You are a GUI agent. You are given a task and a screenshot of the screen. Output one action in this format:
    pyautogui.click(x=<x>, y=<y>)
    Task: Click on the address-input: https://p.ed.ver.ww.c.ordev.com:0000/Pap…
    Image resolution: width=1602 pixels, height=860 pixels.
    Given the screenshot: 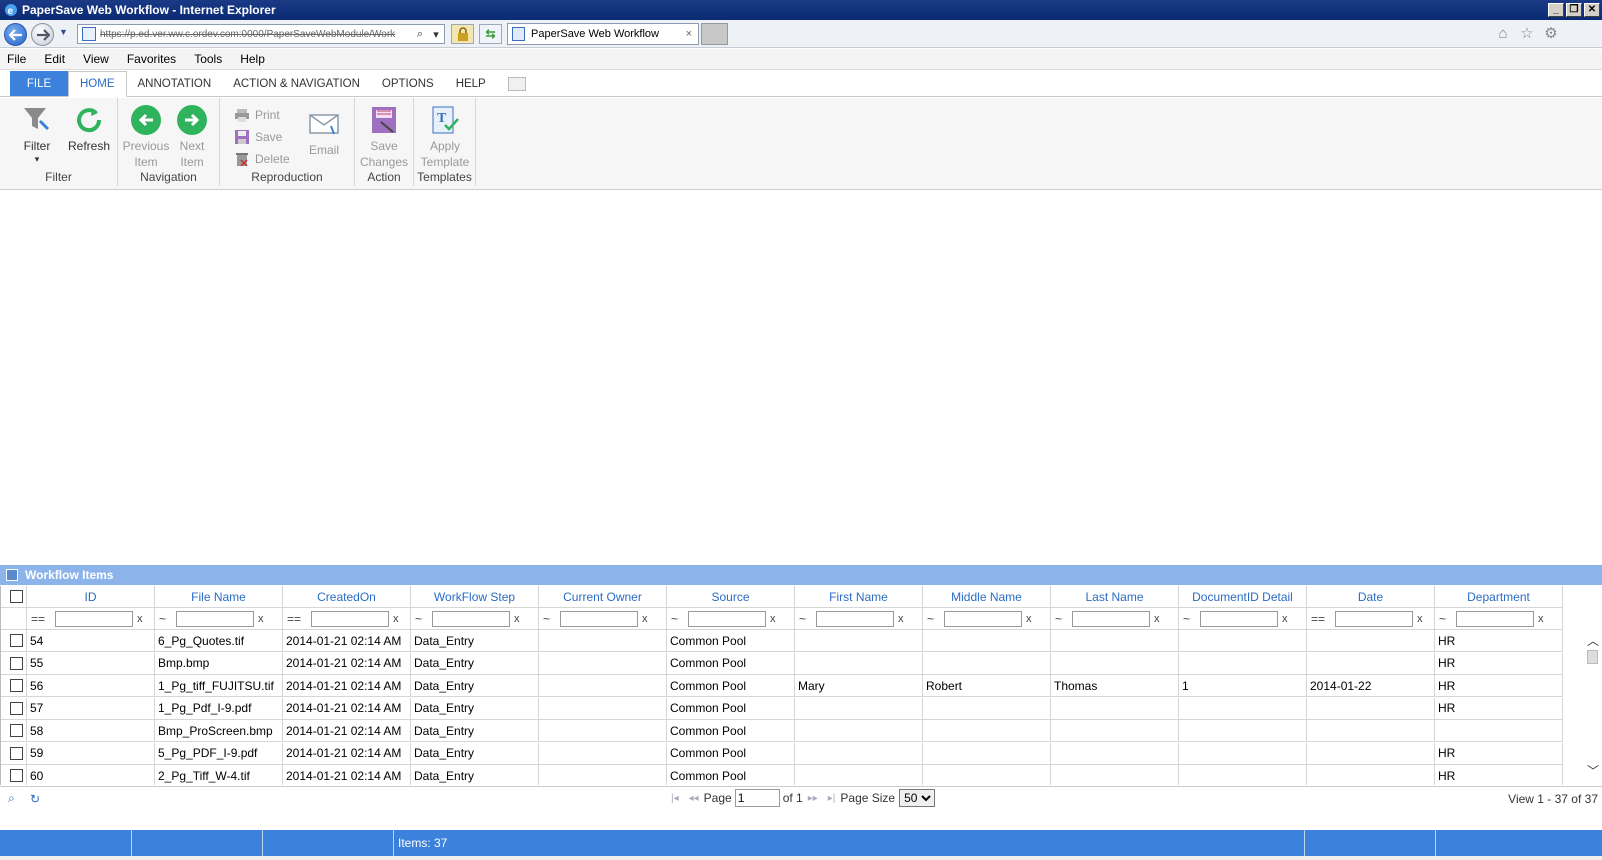 What is the action you would take?
    pyautogui.click(x=261, y=34)
    